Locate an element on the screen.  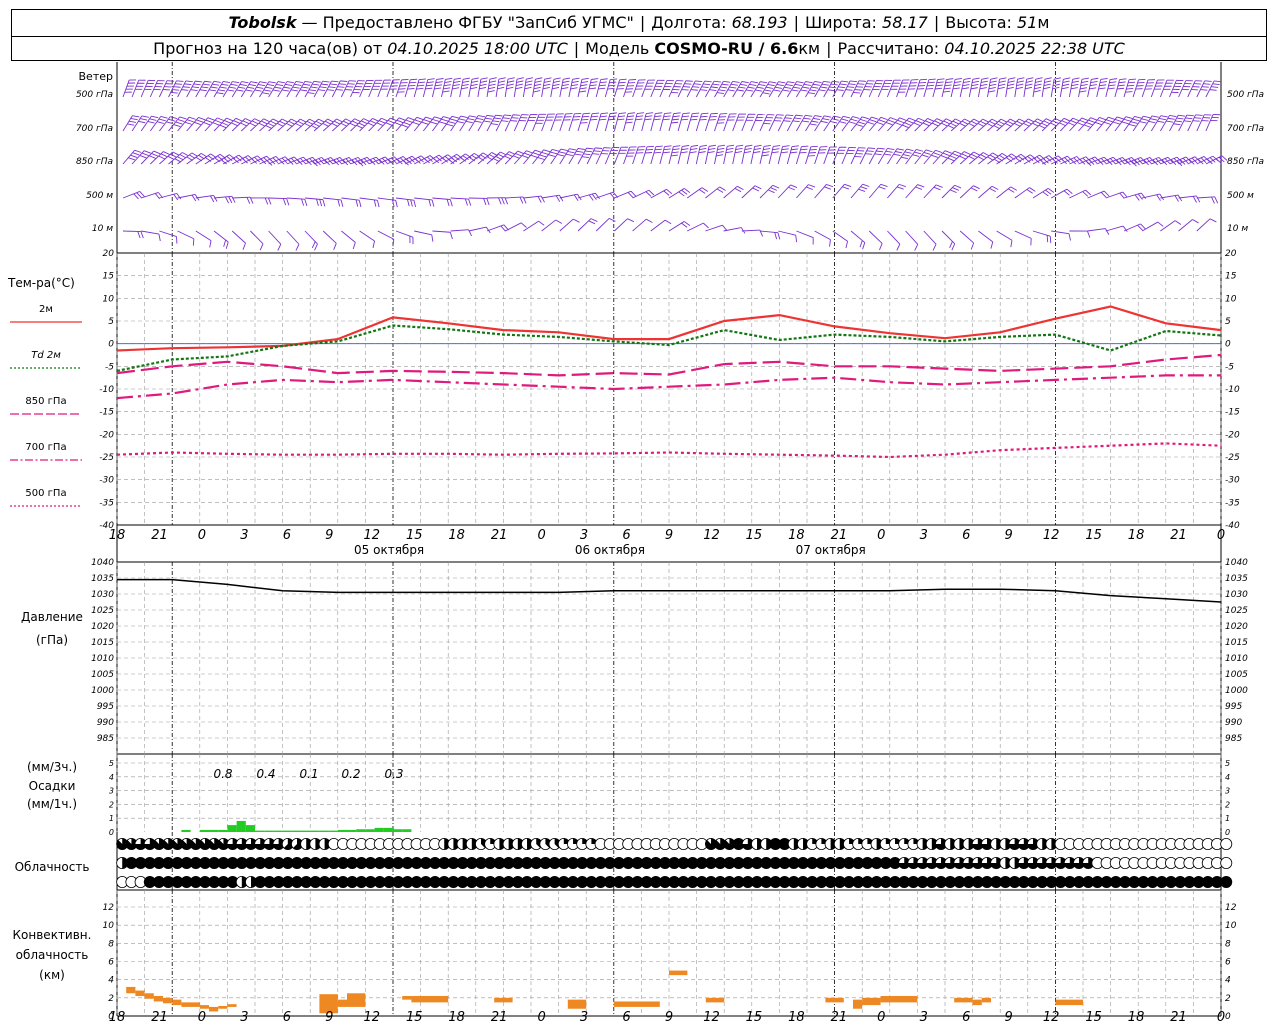
precip-3h-total: 0.1 is located at coordinates (308, 774).